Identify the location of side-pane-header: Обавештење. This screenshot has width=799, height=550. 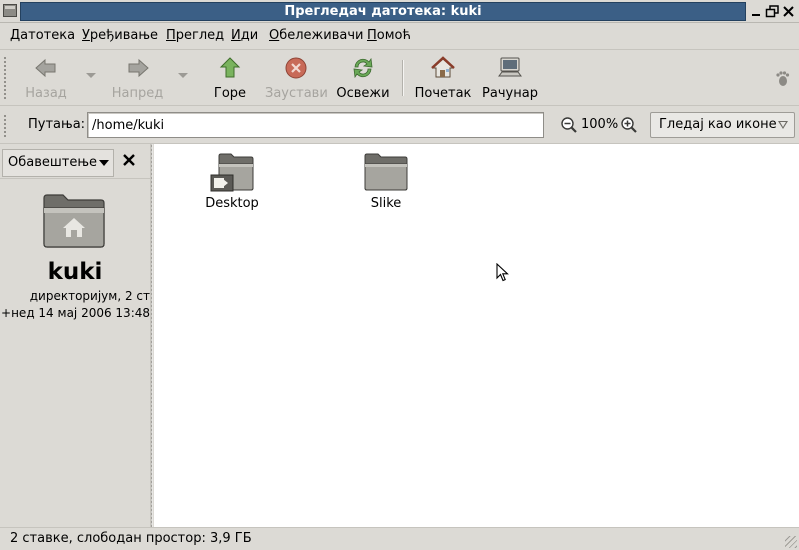
(75, 163).